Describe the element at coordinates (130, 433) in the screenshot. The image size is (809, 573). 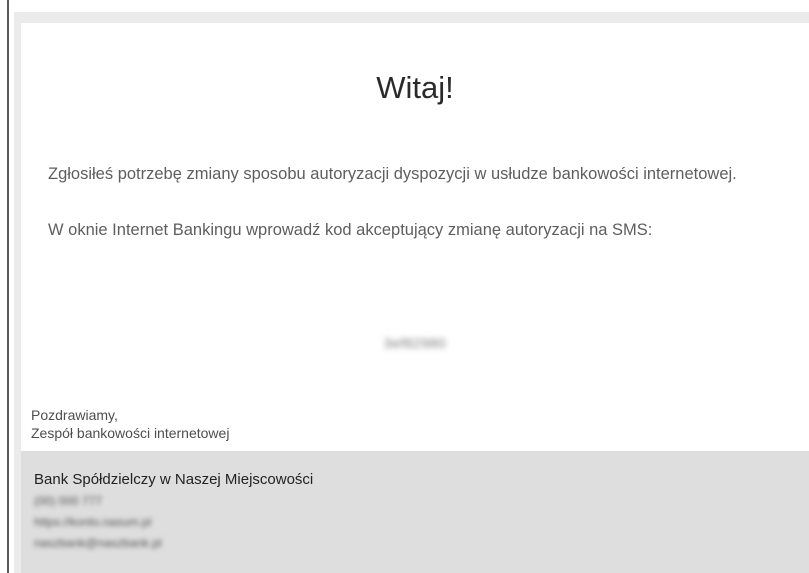
I see `signoff-team: Zespół bankowości internetowej` at that location.